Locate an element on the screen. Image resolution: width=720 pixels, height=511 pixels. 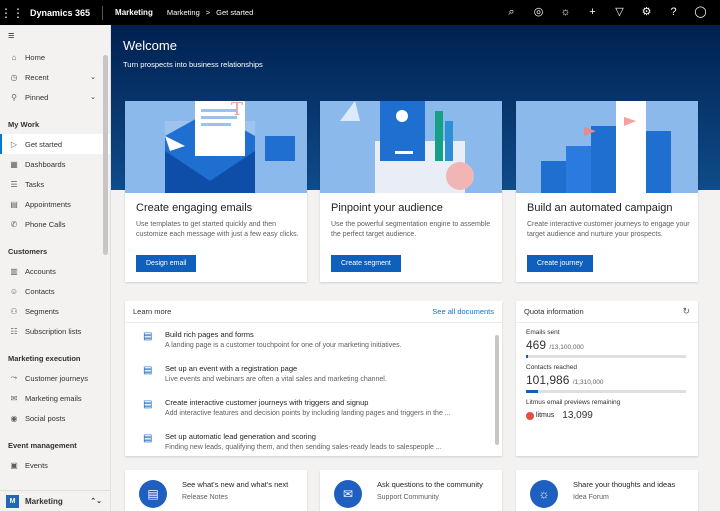
create-segment-button: Create segment is located at coordinates (366, 263).